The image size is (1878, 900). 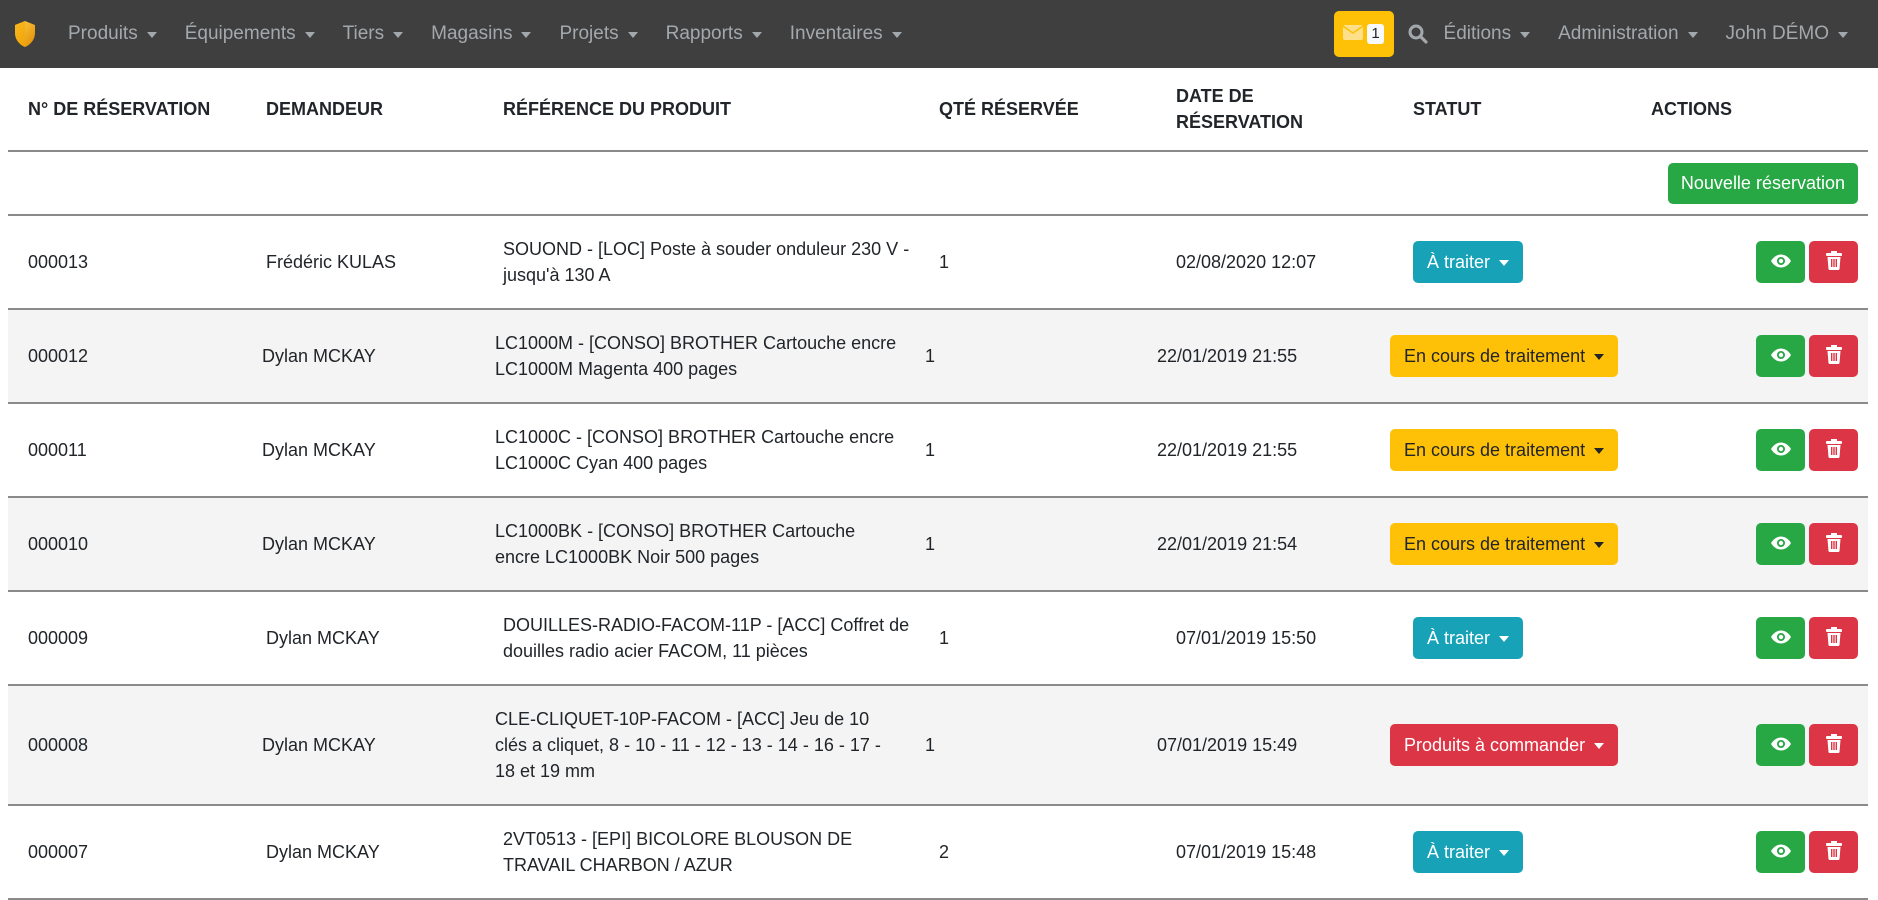 I want to click on nav-projets: Projets, so click(x=598, y=34).